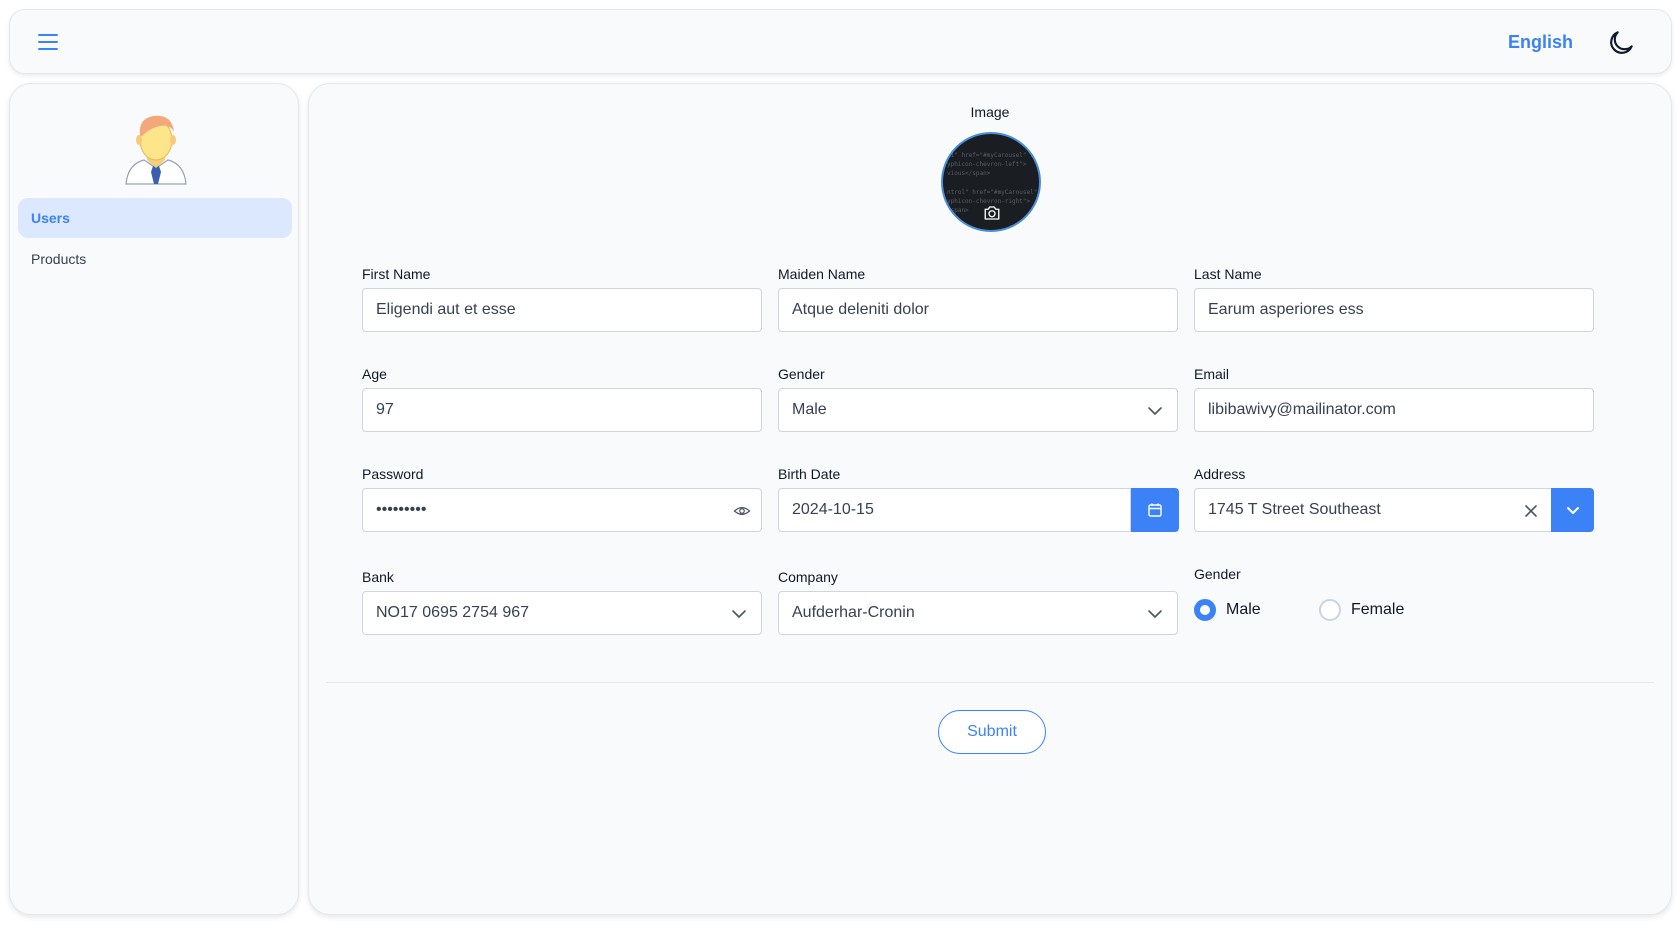 The image size is (1680, 928). I want to click on radio-checked-icon, so click(1205, 610).